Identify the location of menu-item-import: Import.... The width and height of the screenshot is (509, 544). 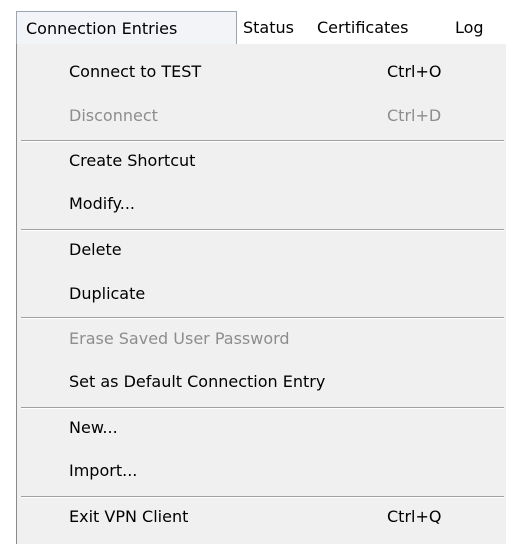
(262, 471).